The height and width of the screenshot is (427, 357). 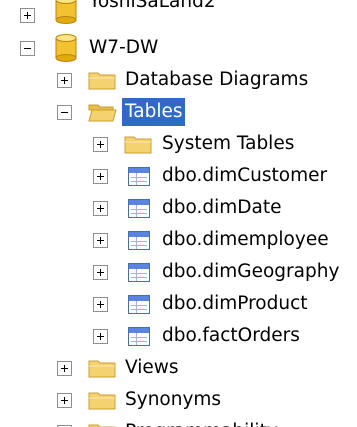 What do you see at coordinates (154, 112) in the screenshot?
I see `tree-node-label: Tables` at bounding box center [154, 112].